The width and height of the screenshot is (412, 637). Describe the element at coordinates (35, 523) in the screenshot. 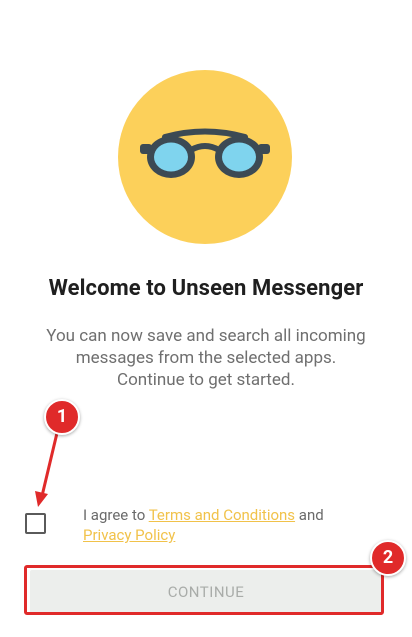

I see `agree-checkbox` at that location.